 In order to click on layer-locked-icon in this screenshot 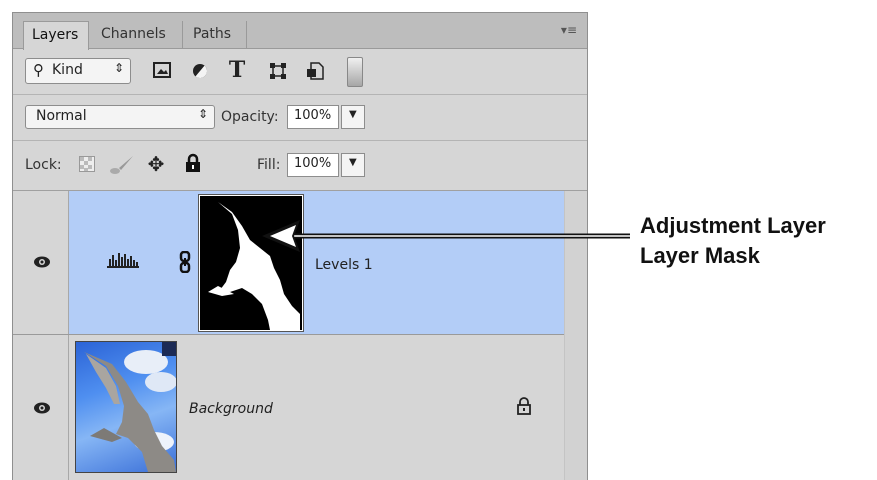, I will do `click(524, 406)`.